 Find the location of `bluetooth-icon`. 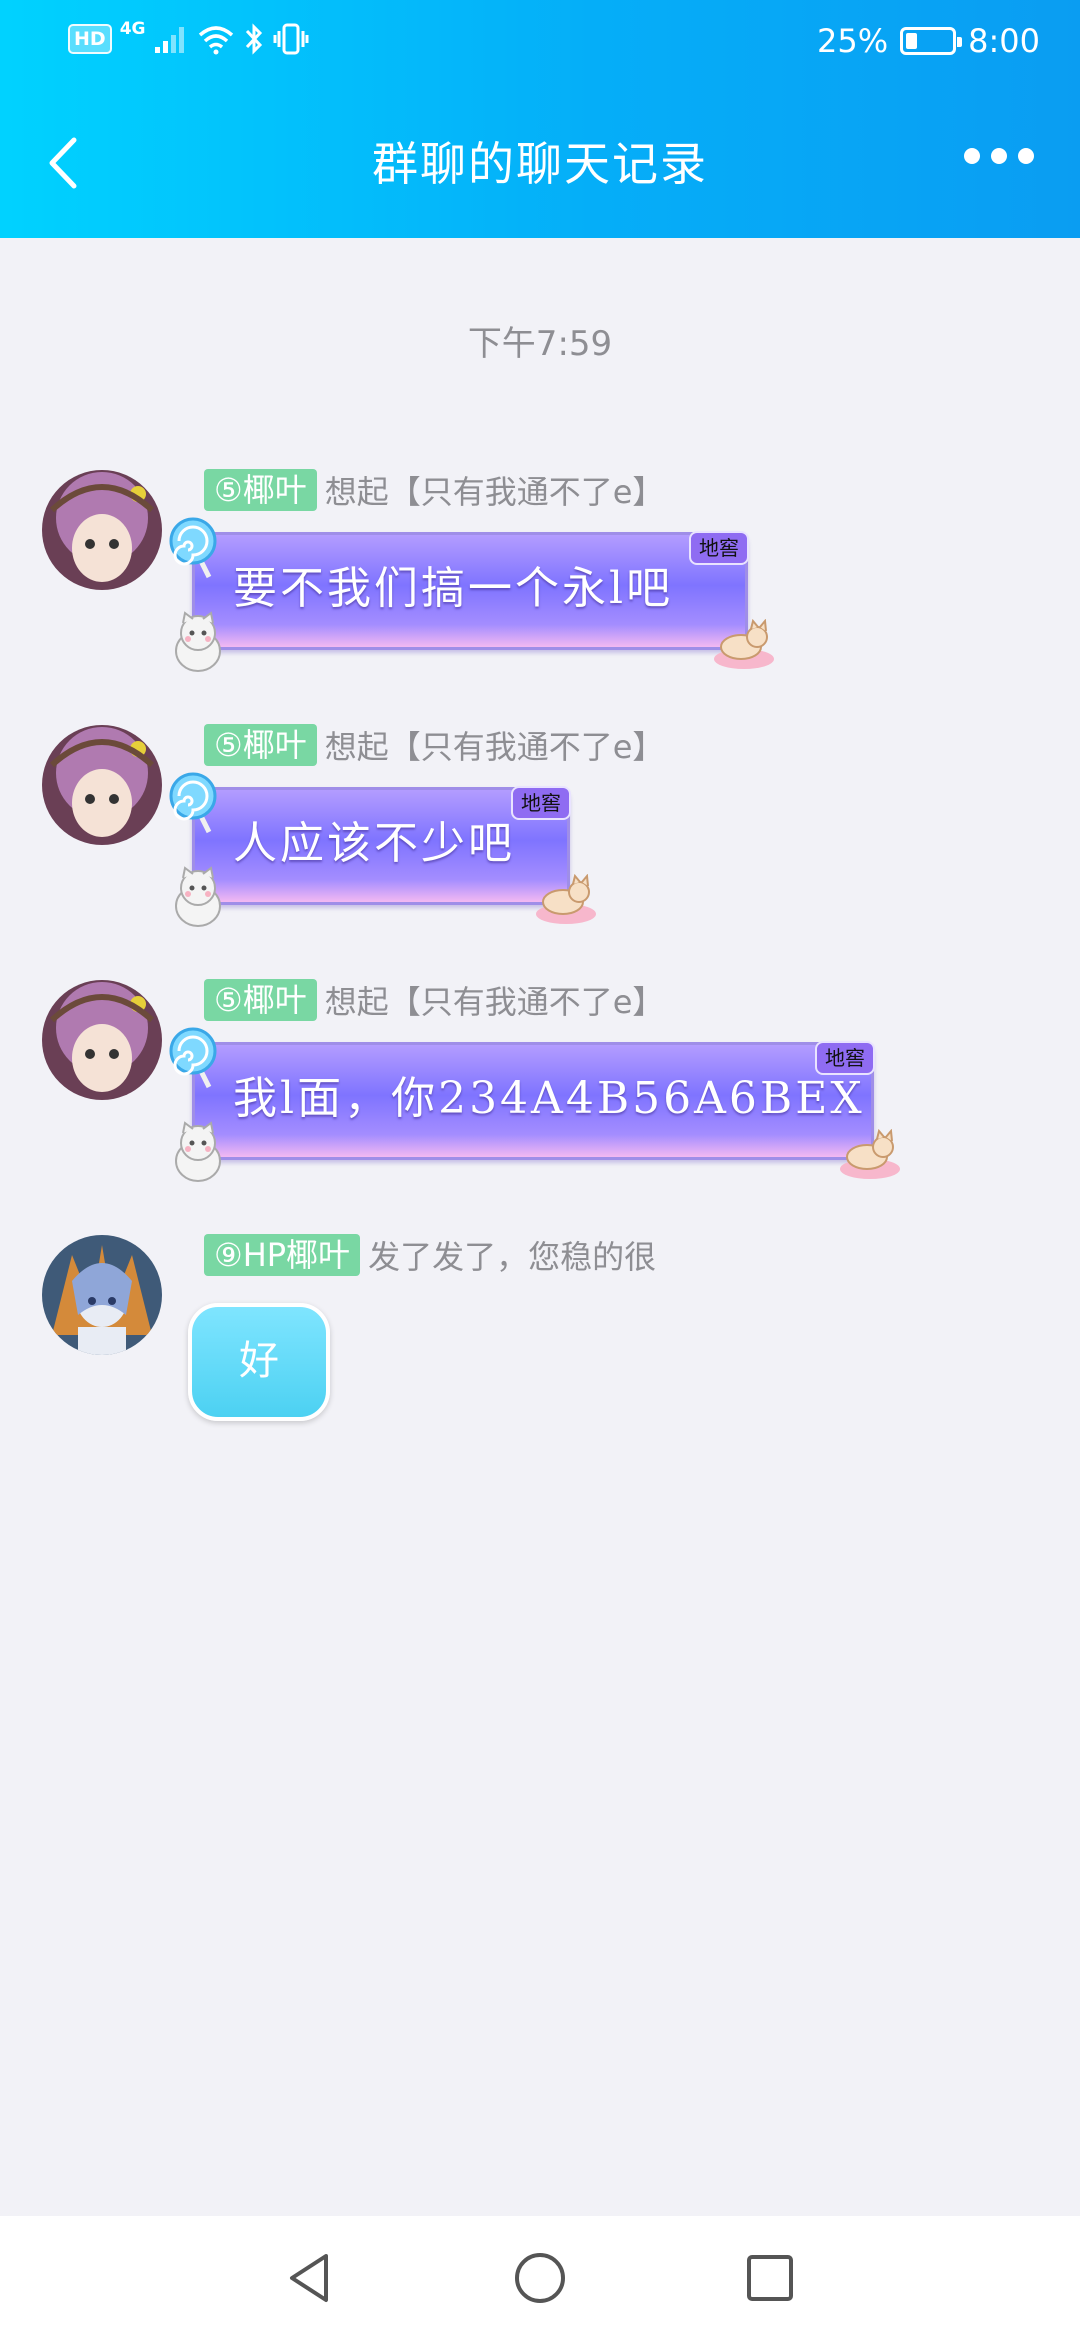

bluetooth-icon is located at coordinates (254, 39).